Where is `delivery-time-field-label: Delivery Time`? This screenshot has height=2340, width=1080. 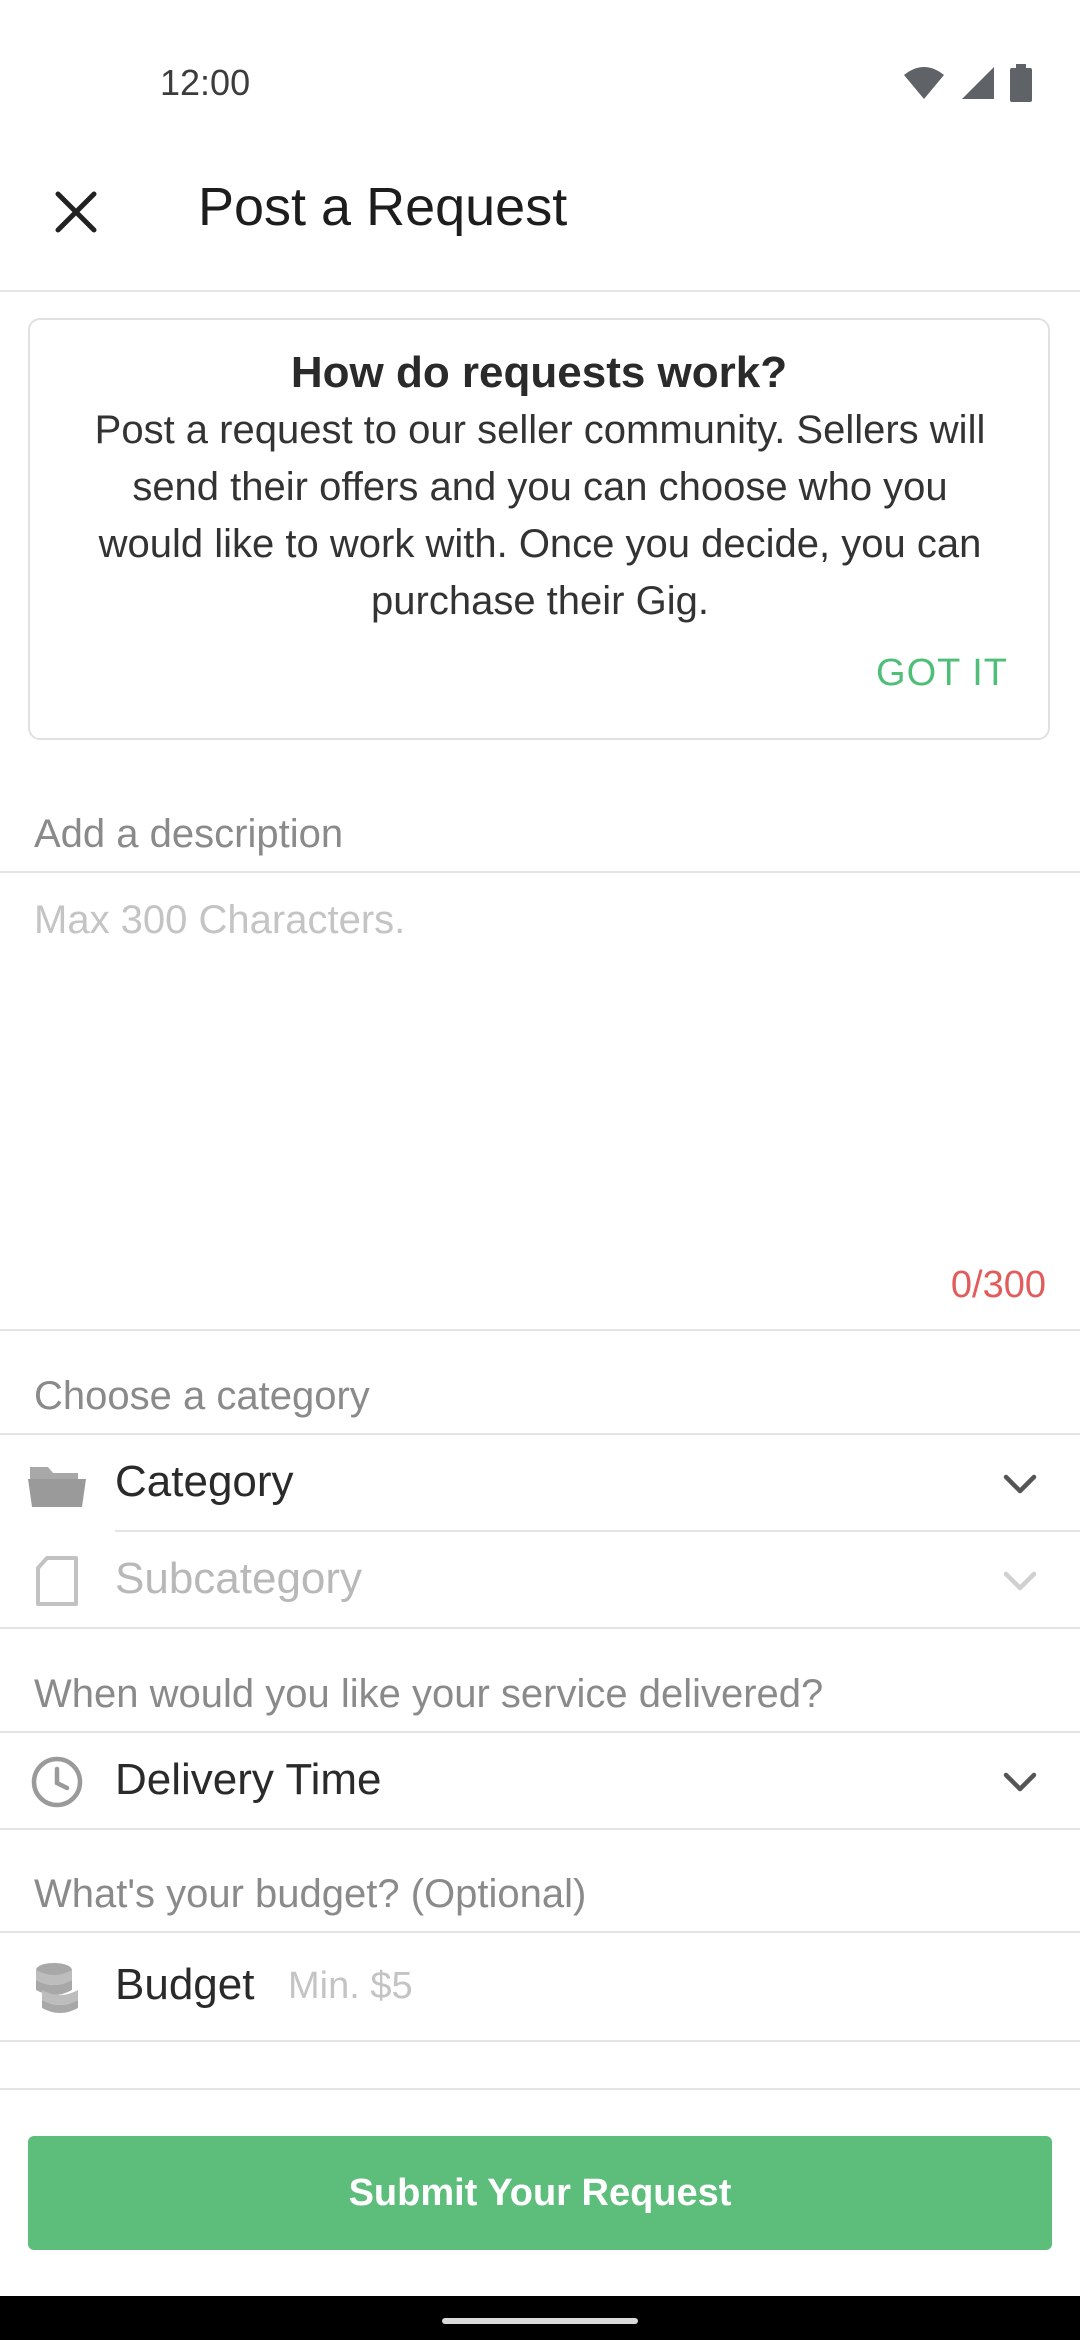 delivery-time-field-label: Delivery Time is located at coordinates (248, 1779).